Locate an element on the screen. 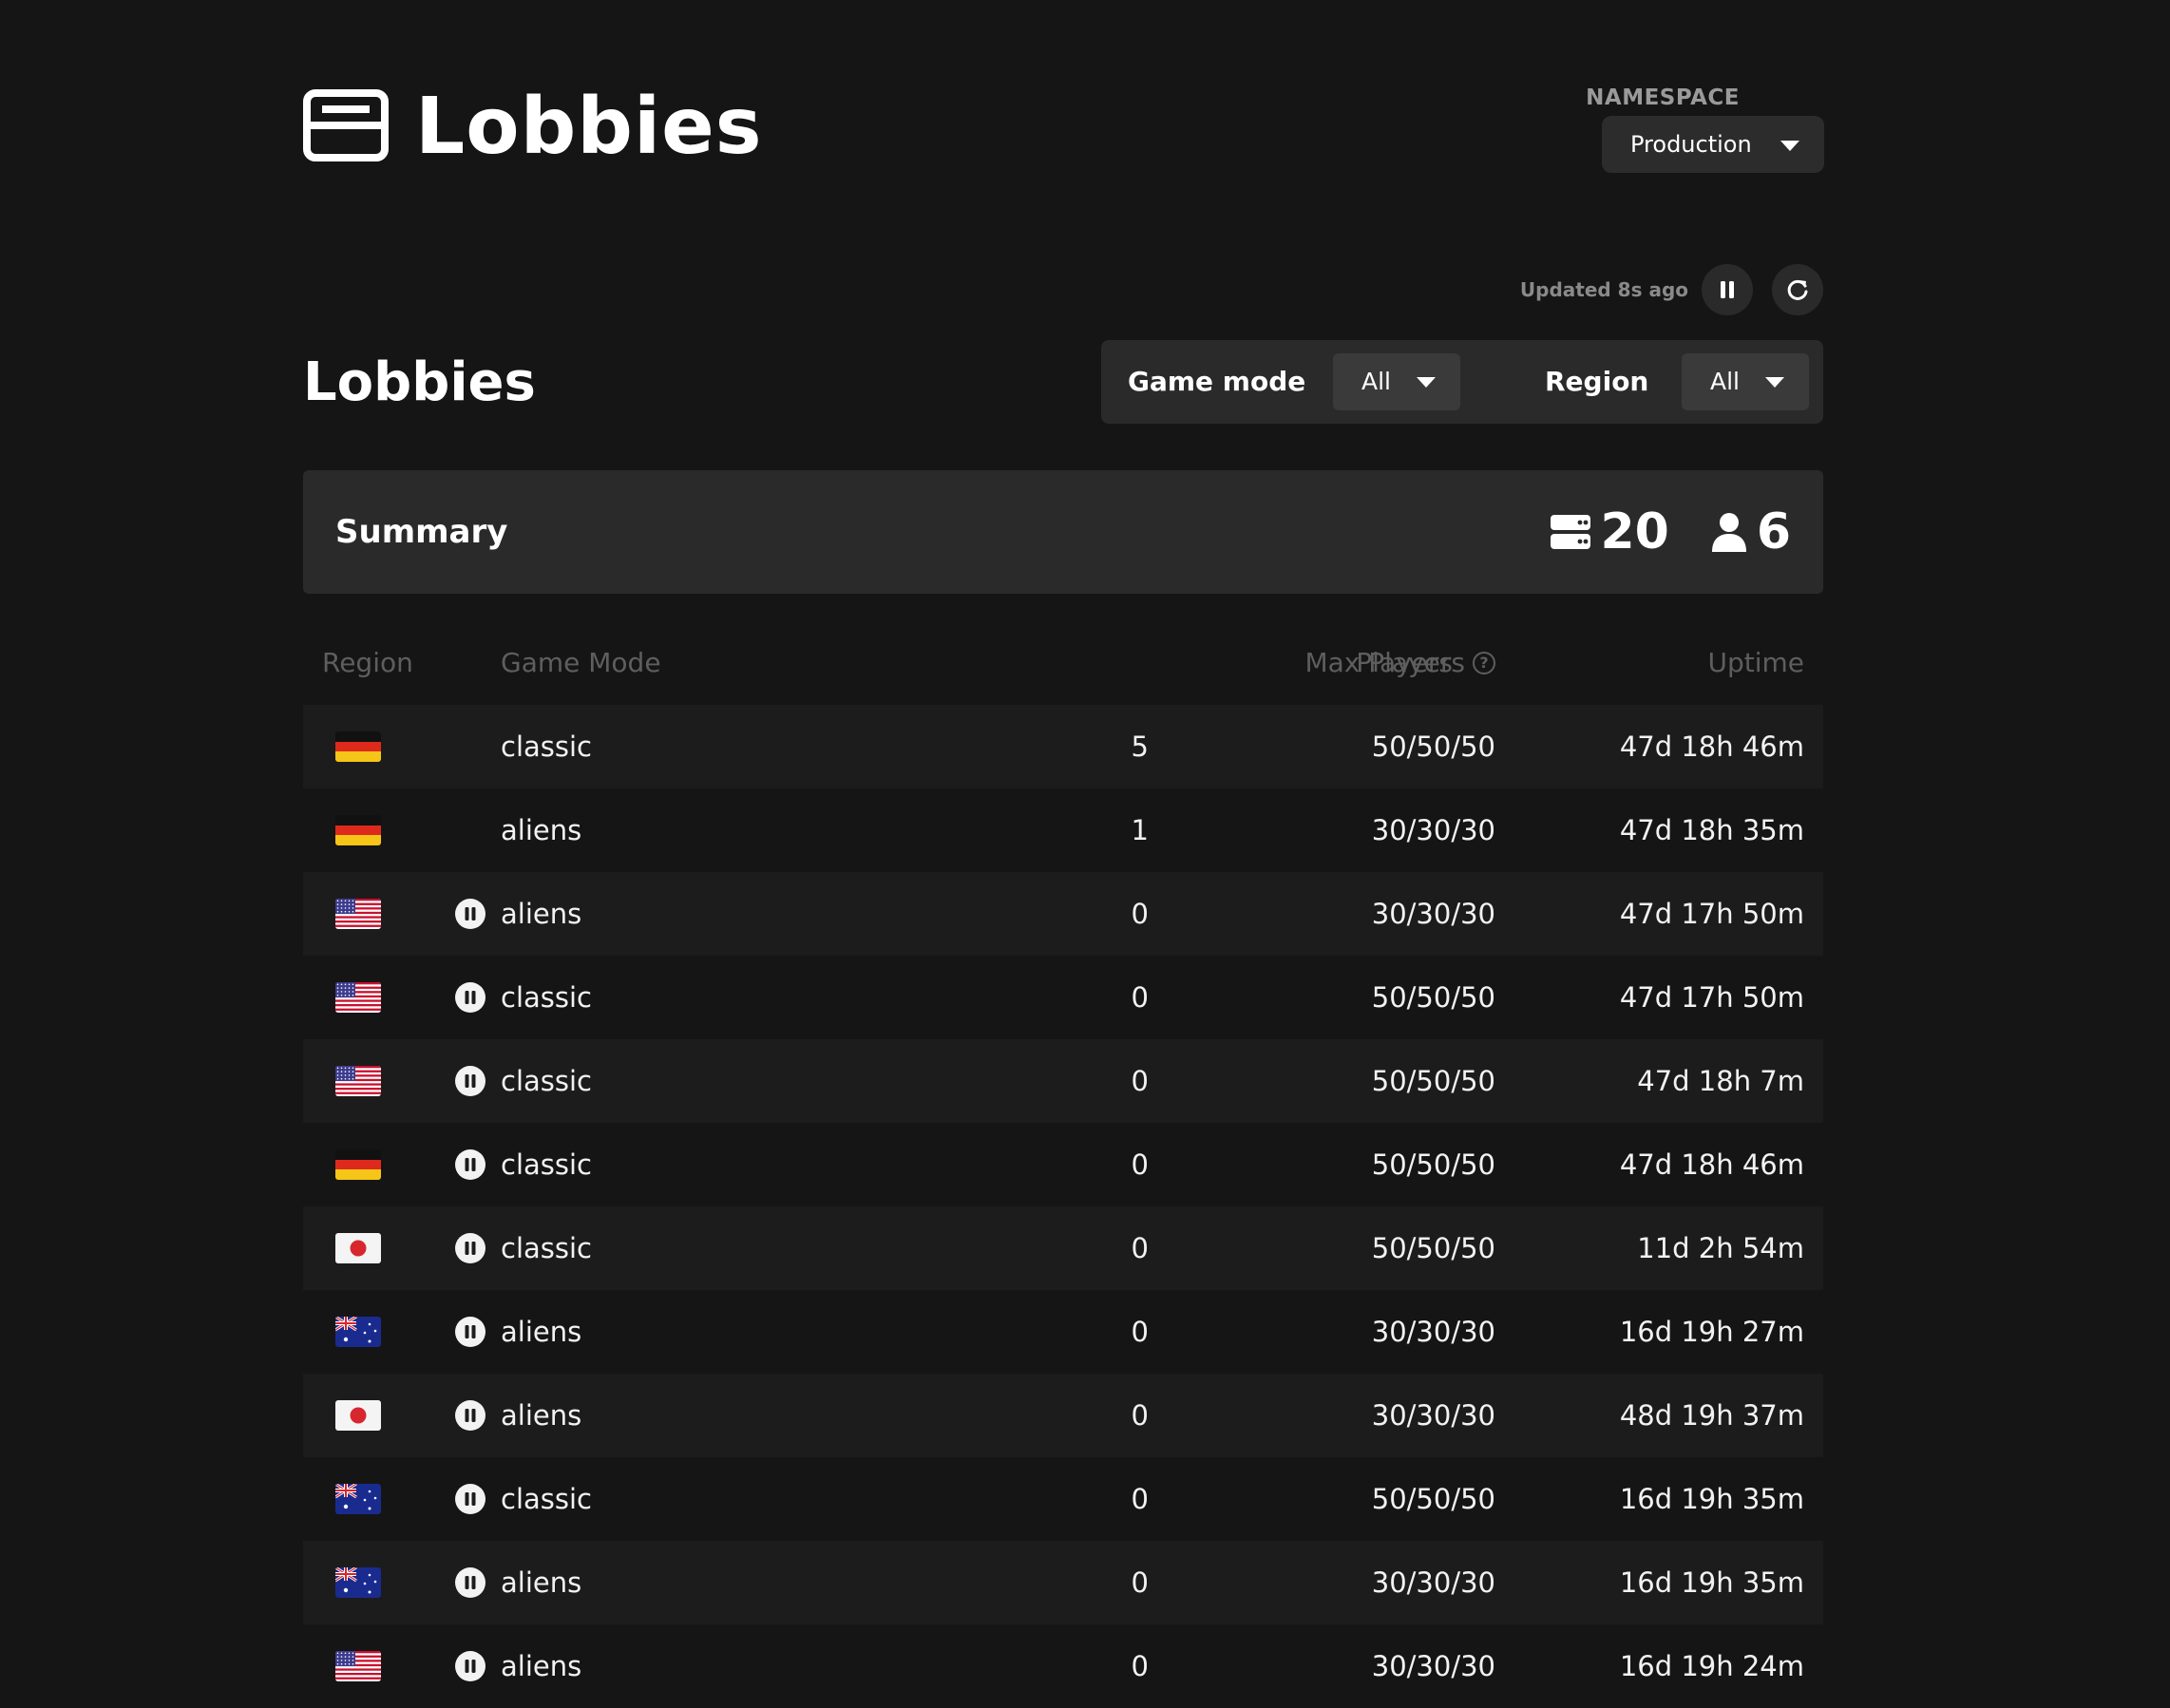  uptime-cell: 47d 18h 7m is located at coordinates (1720, 1081).